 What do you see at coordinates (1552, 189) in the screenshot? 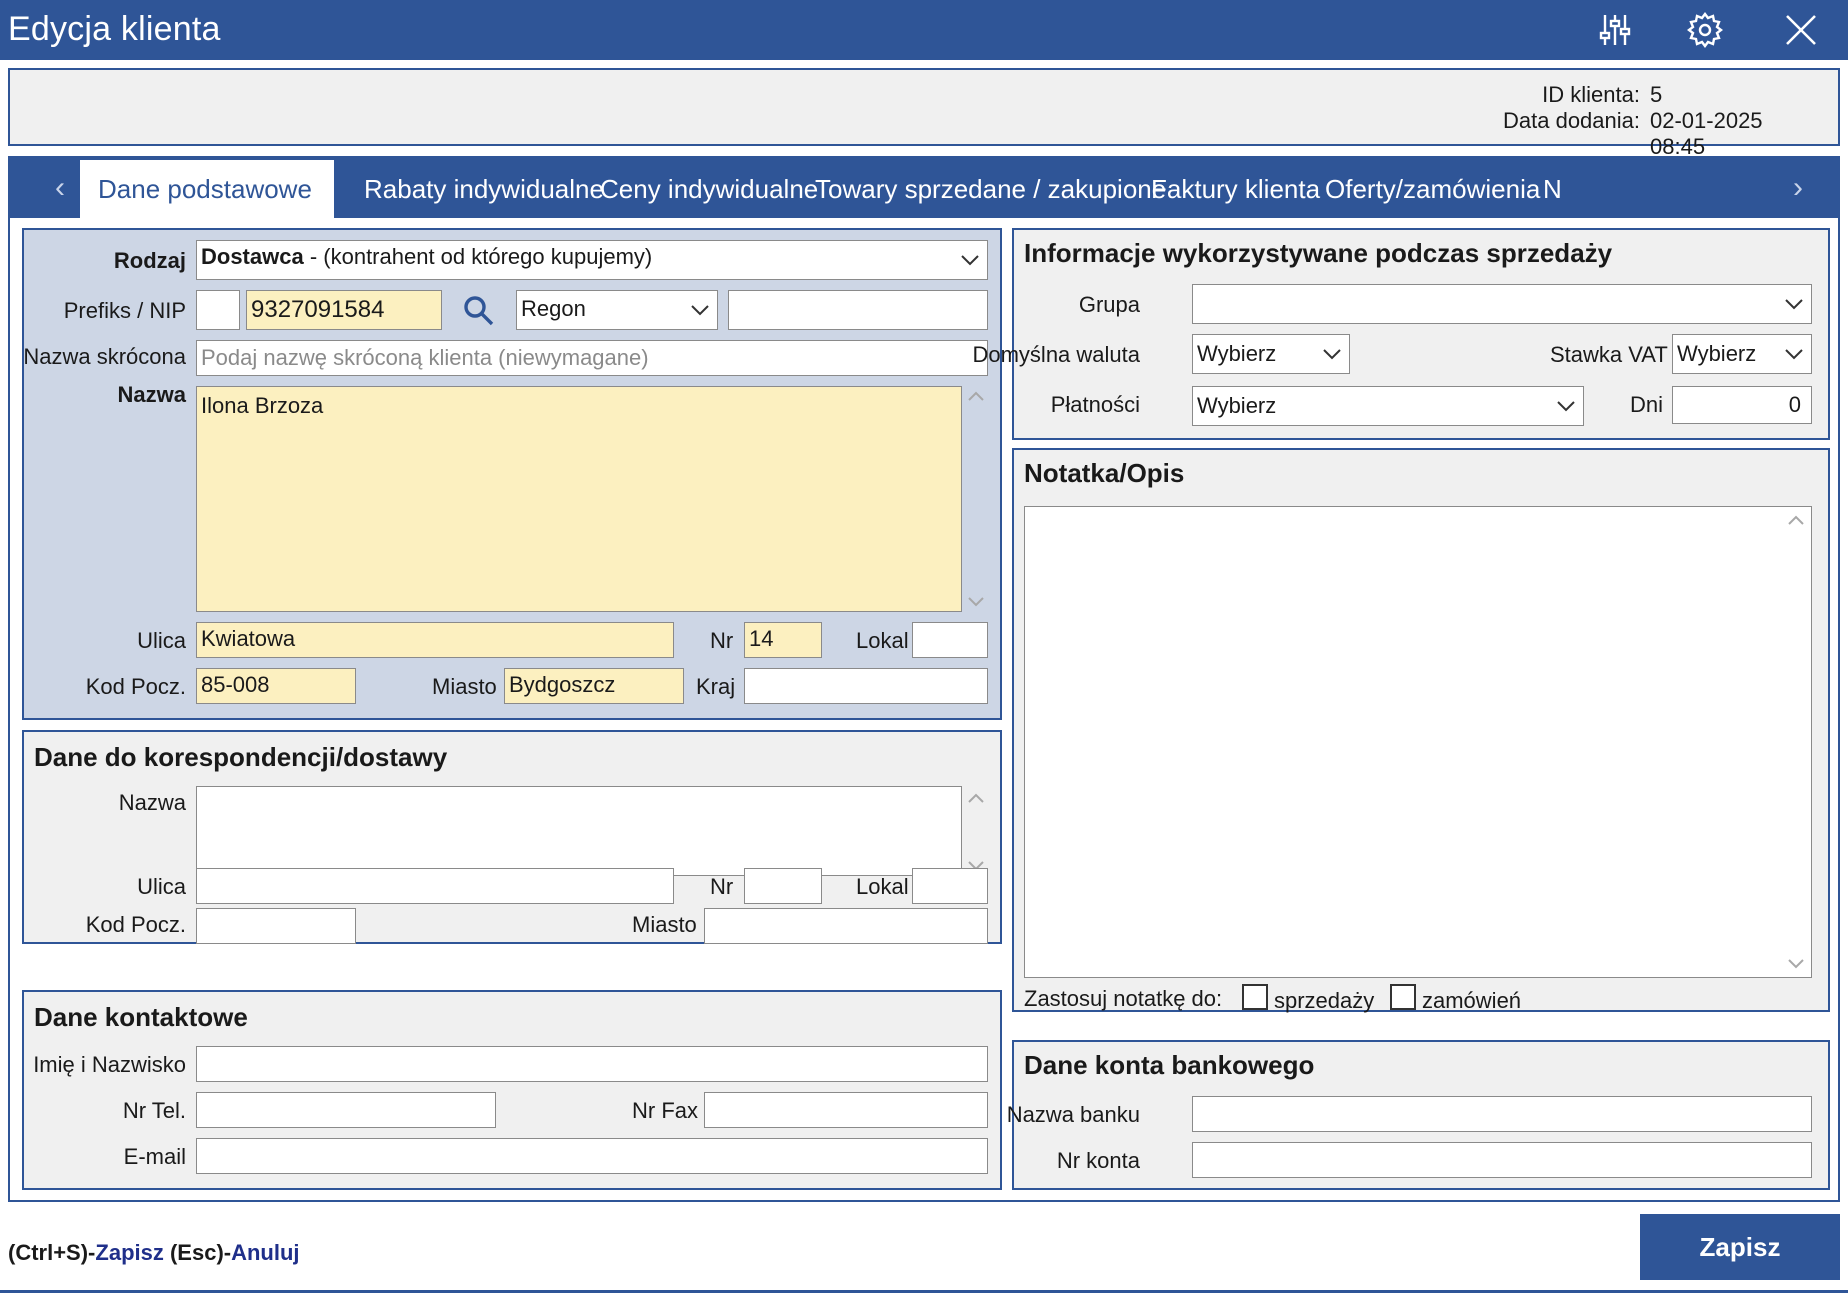
I see `tab-more: N` at bounding box center [1552, 189].